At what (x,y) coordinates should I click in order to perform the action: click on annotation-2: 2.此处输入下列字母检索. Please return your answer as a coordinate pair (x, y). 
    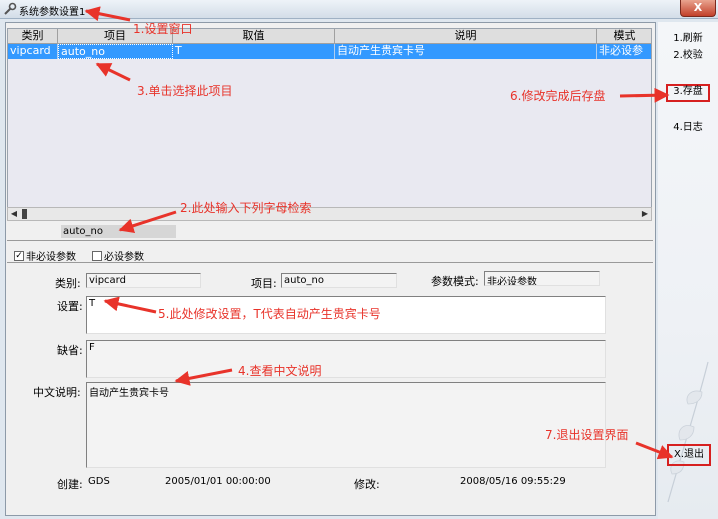
    Looking at the image, I should click on (246, 208).